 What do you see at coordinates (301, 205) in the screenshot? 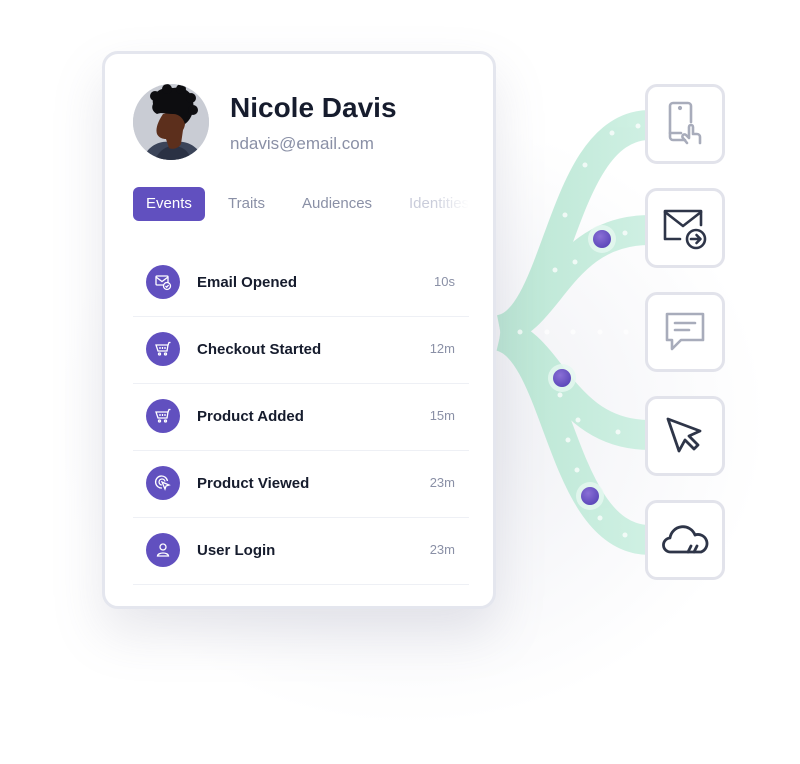
I see `profile-tabs: Events Traits Audiences Identities` at bounding box center [301, 205].